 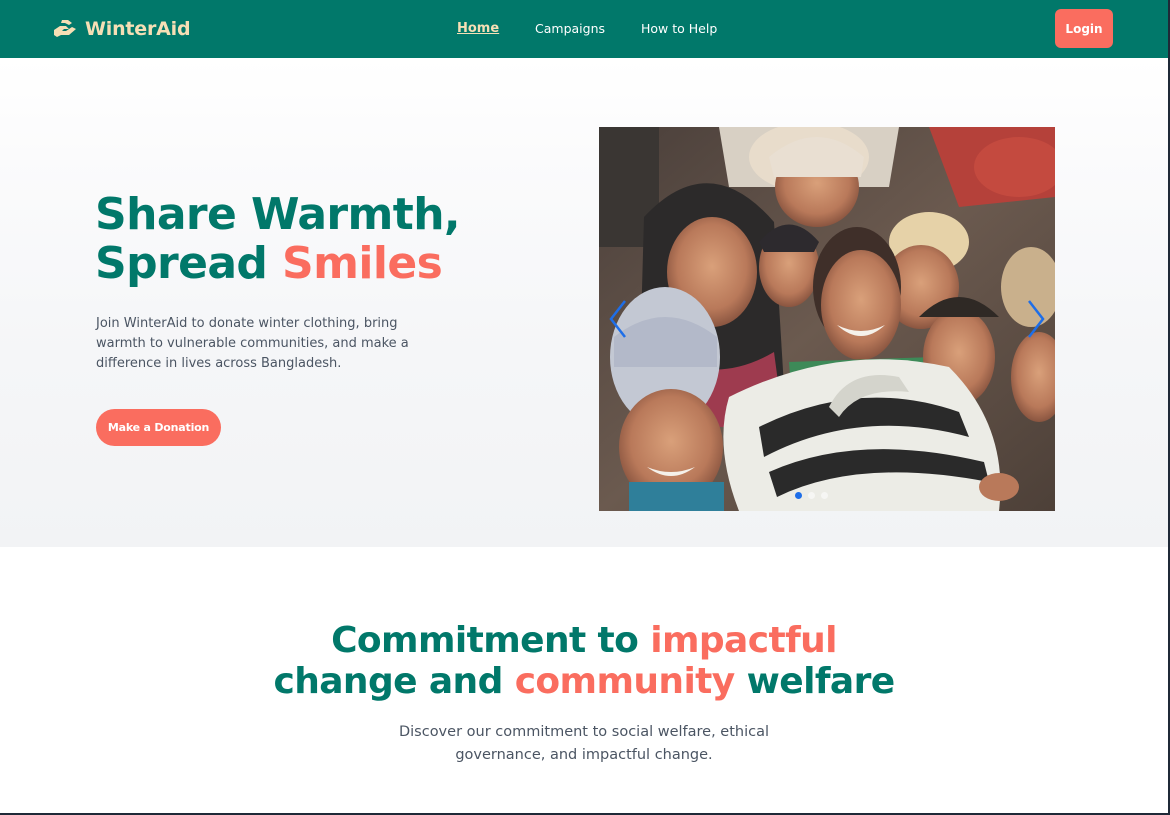 What do you see at coordinates (1035, 319) in the screenshot?
I see `chevron-right-icon` at bounding box center [1035, 319].